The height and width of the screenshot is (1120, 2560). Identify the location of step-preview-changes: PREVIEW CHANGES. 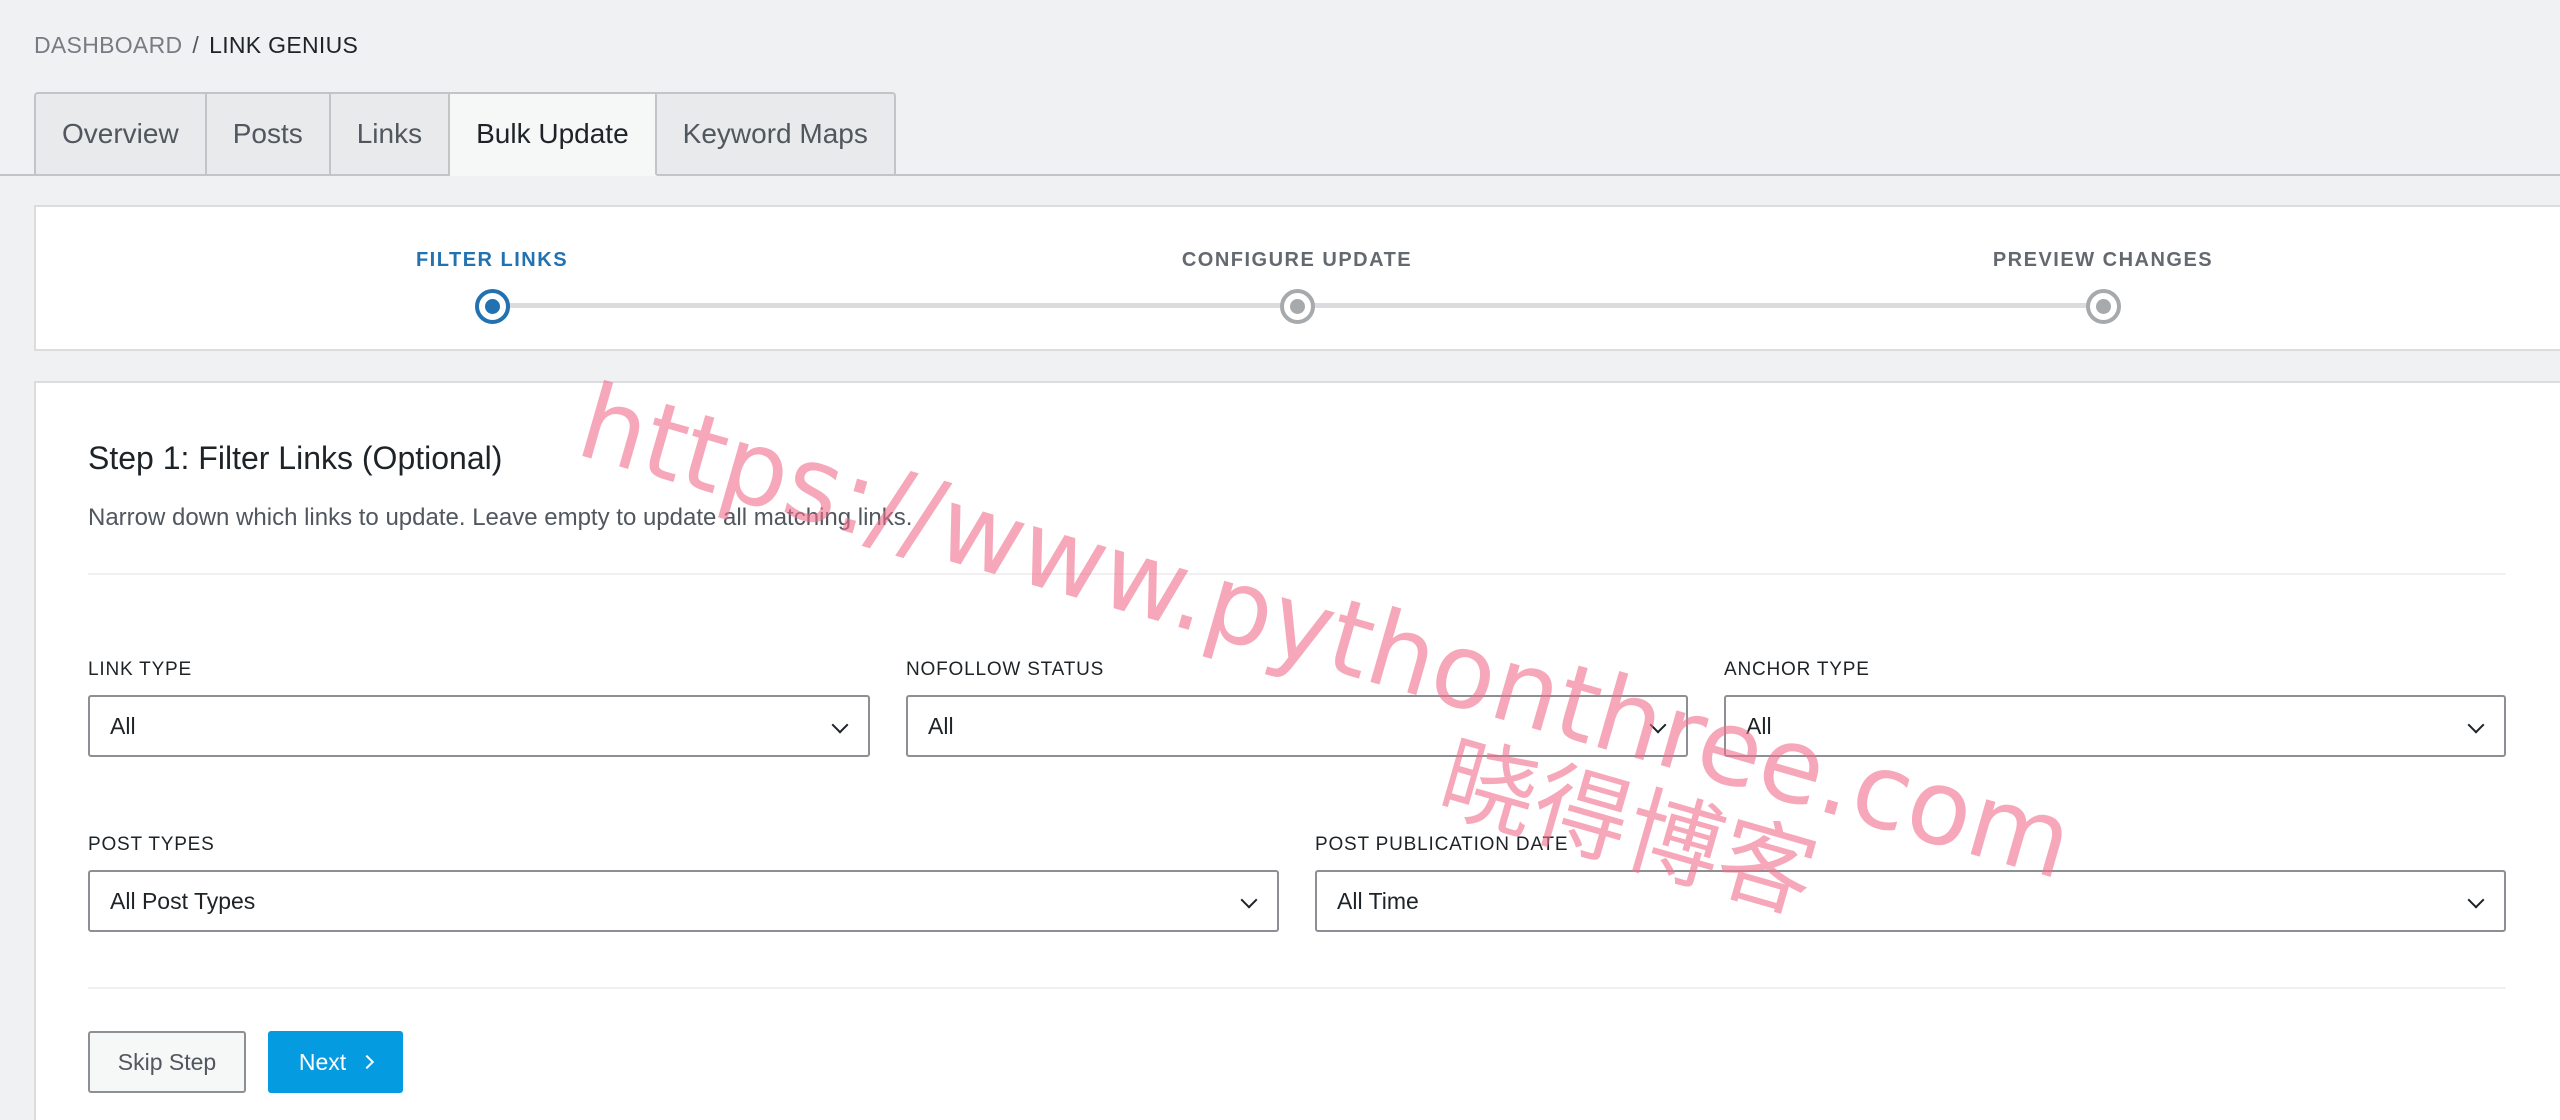
(2103, 286).